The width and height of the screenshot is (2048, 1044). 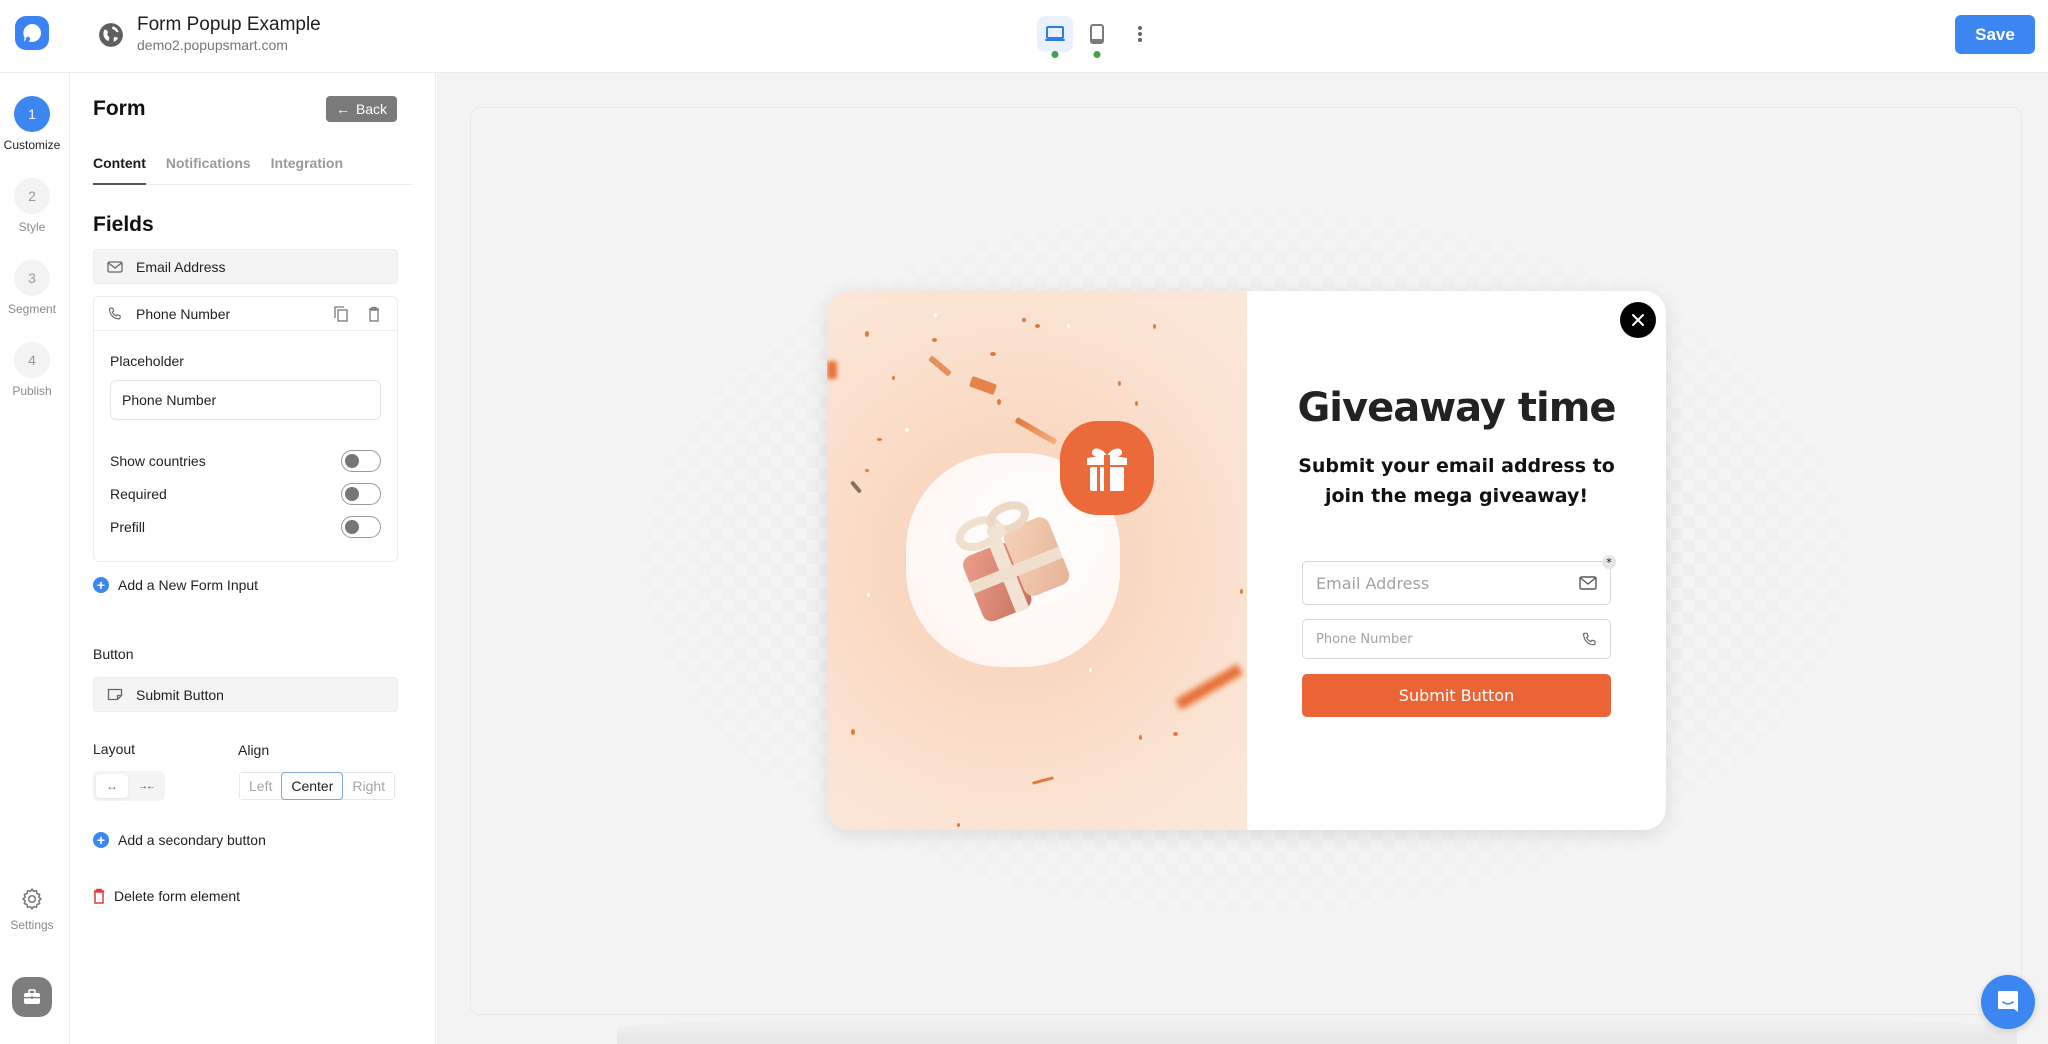 I want to click on gift-badge, so click(x=1107, y=468).